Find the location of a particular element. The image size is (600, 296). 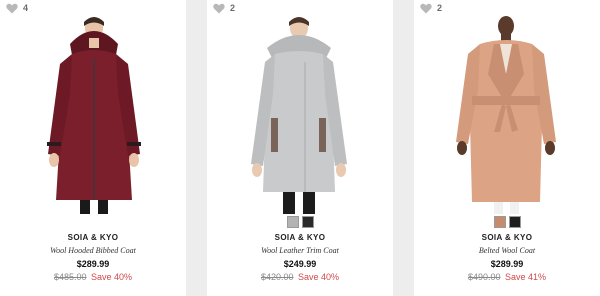

product-name: Wool Leather Trim Coat is located at coordinates (300, 250).